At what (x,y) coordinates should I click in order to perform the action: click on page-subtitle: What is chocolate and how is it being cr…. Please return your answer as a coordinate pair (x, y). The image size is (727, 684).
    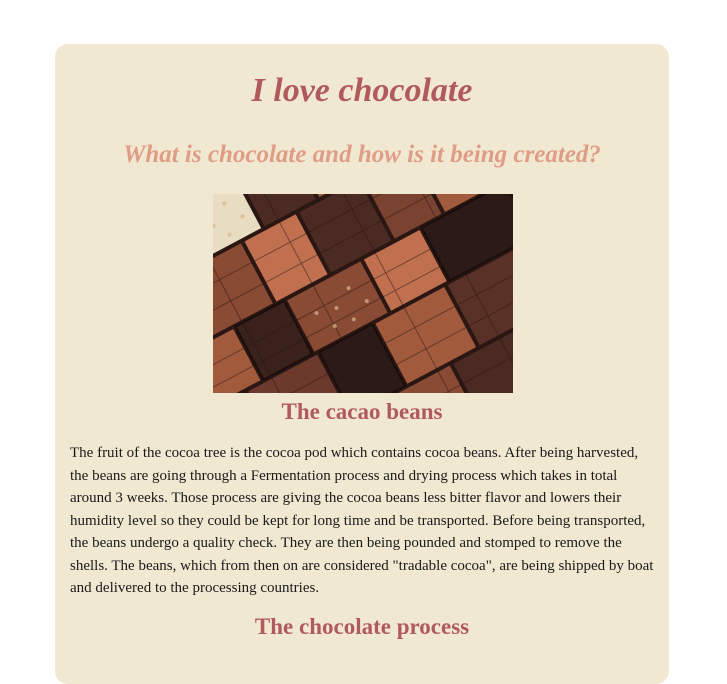
    Looking at the image, I should click on (362, 154).